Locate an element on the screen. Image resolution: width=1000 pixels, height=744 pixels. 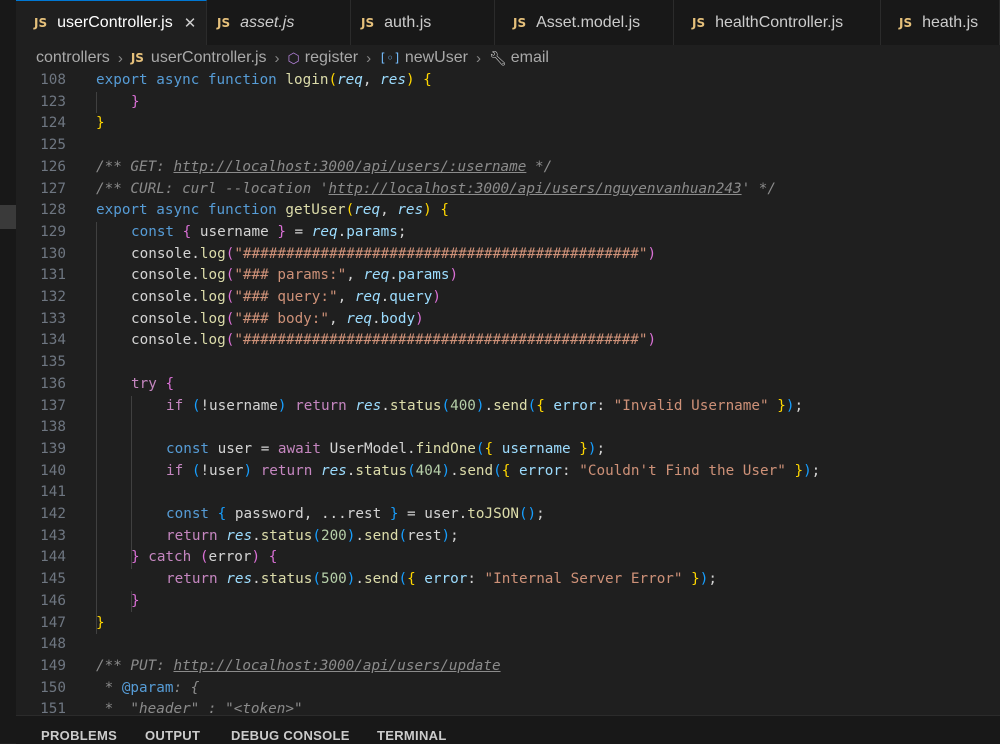
code-token: = is located at coordinates (298, 231).